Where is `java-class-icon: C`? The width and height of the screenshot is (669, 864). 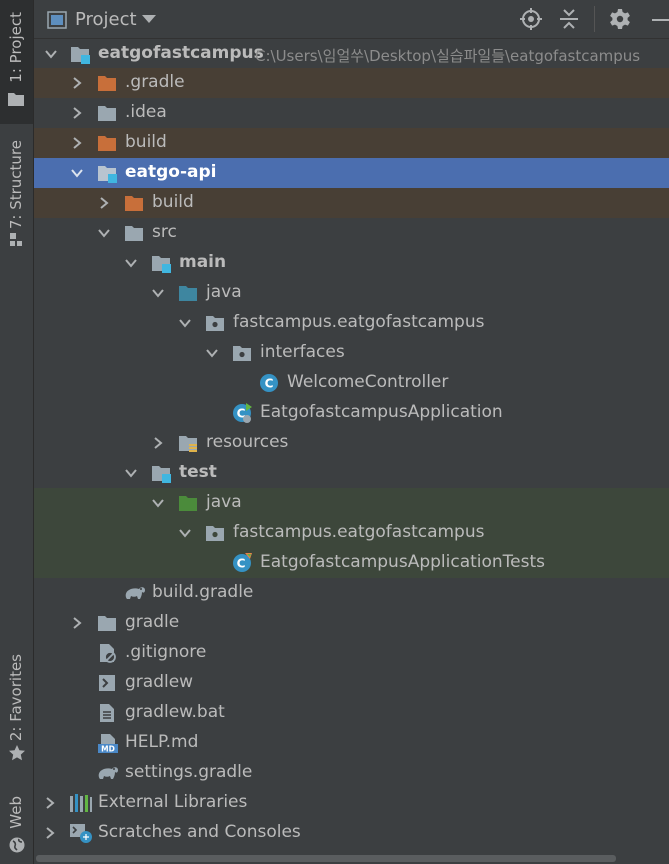 java-class-icon: C is located at coordinates (269, 383).